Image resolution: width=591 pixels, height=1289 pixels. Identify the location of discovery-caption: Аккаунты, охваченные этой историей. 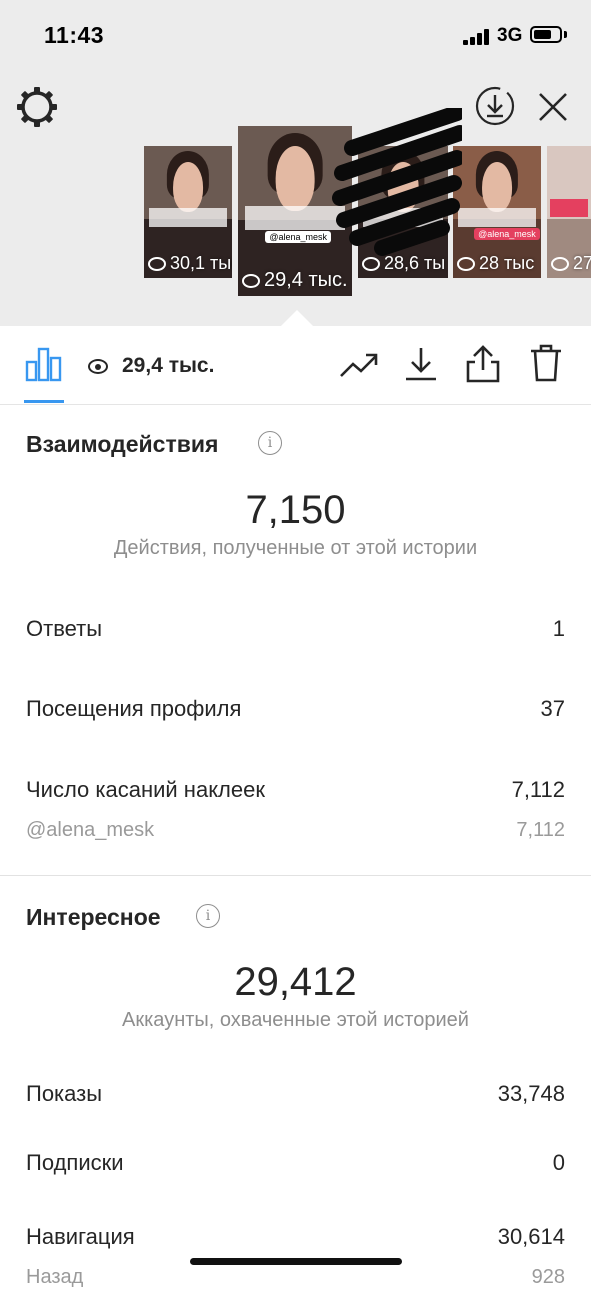
(295, 1020).